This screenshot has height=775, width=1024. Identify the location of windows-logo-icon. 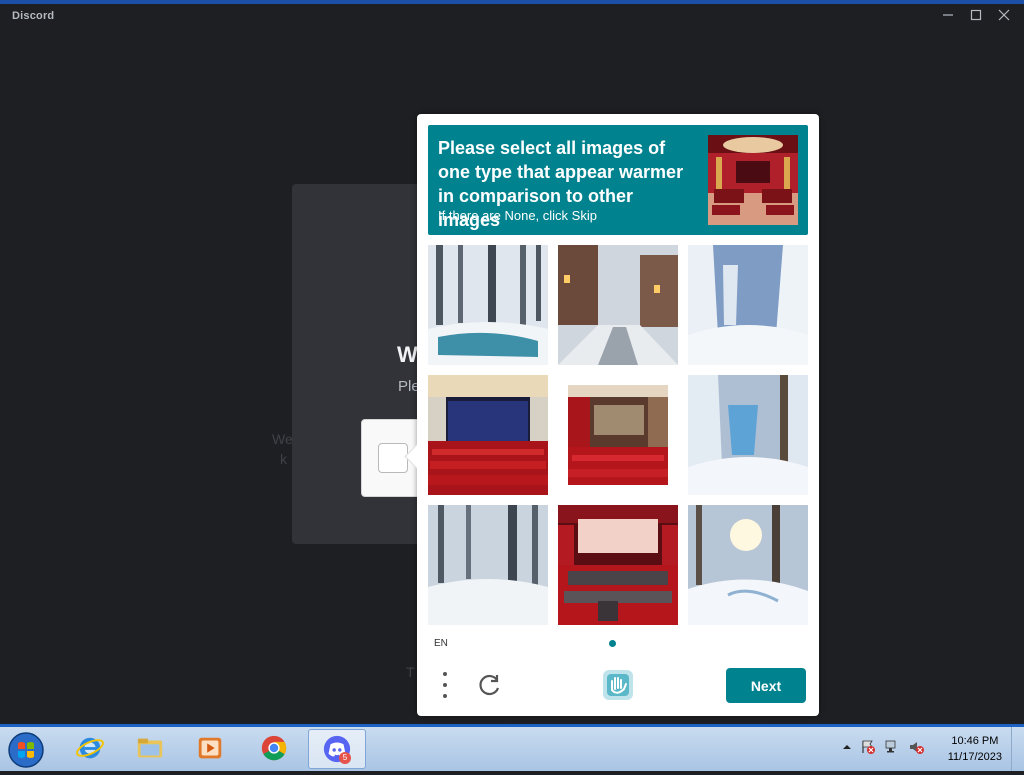
(26, 750).